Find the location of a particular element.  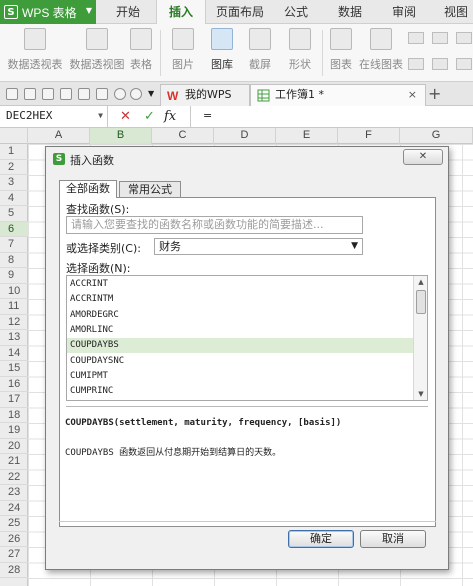

tab-home: 开始 is located at coordinates (128, 12).